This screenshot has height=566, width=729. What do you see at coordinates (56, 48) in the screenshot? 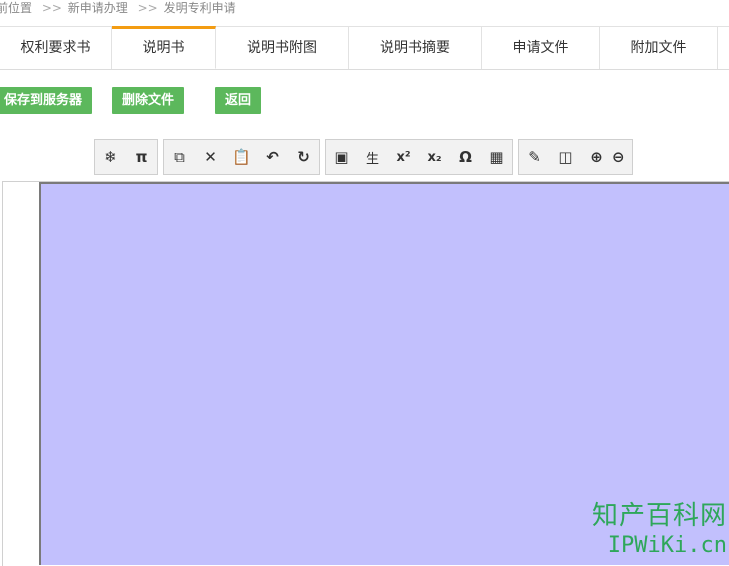
I see `tab-claims: 权利要求书` at bounding box center [56, 48].